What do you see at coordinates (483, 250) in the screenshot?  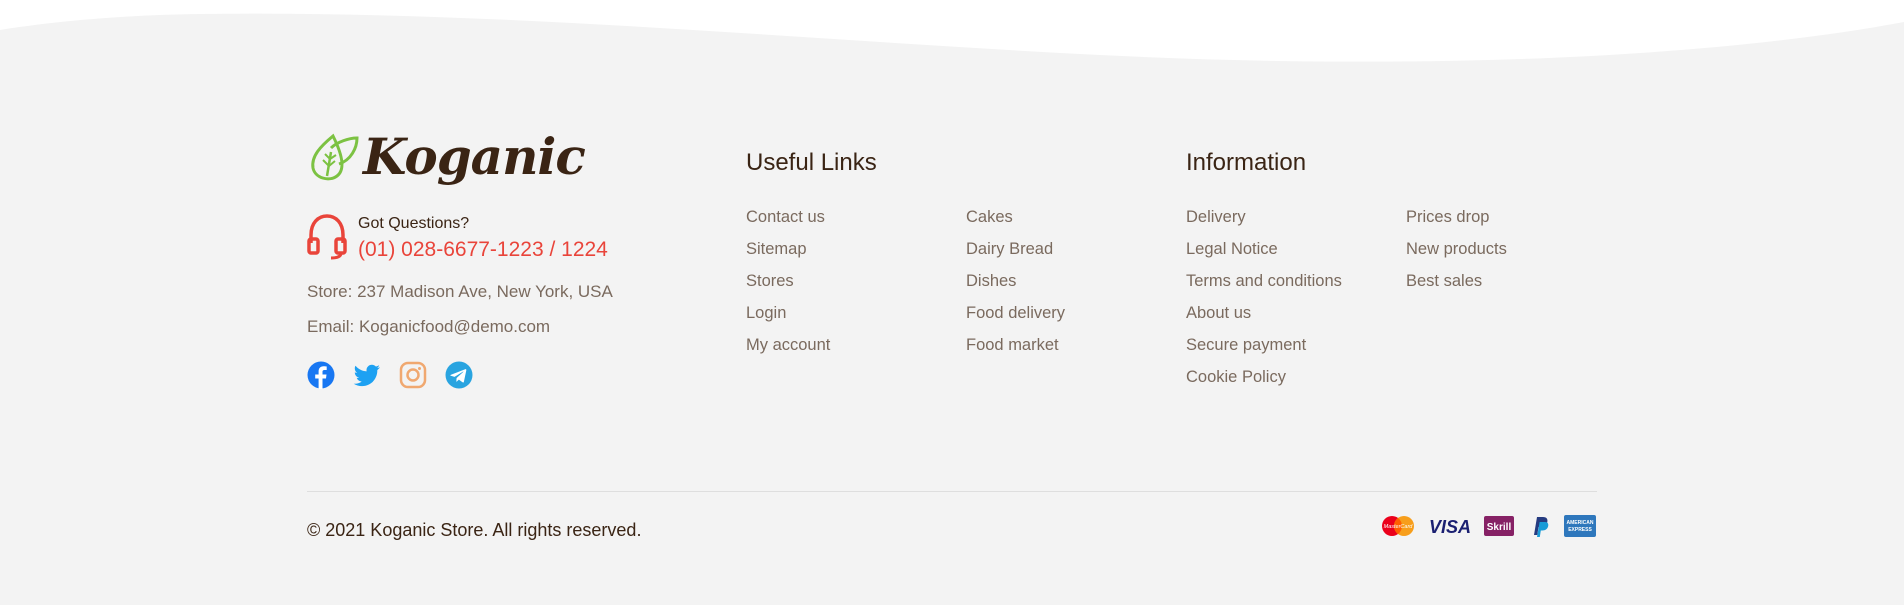 I see `phone-number: (01) 028-6677-1223 / 1224` at bounding box center [483, 250].